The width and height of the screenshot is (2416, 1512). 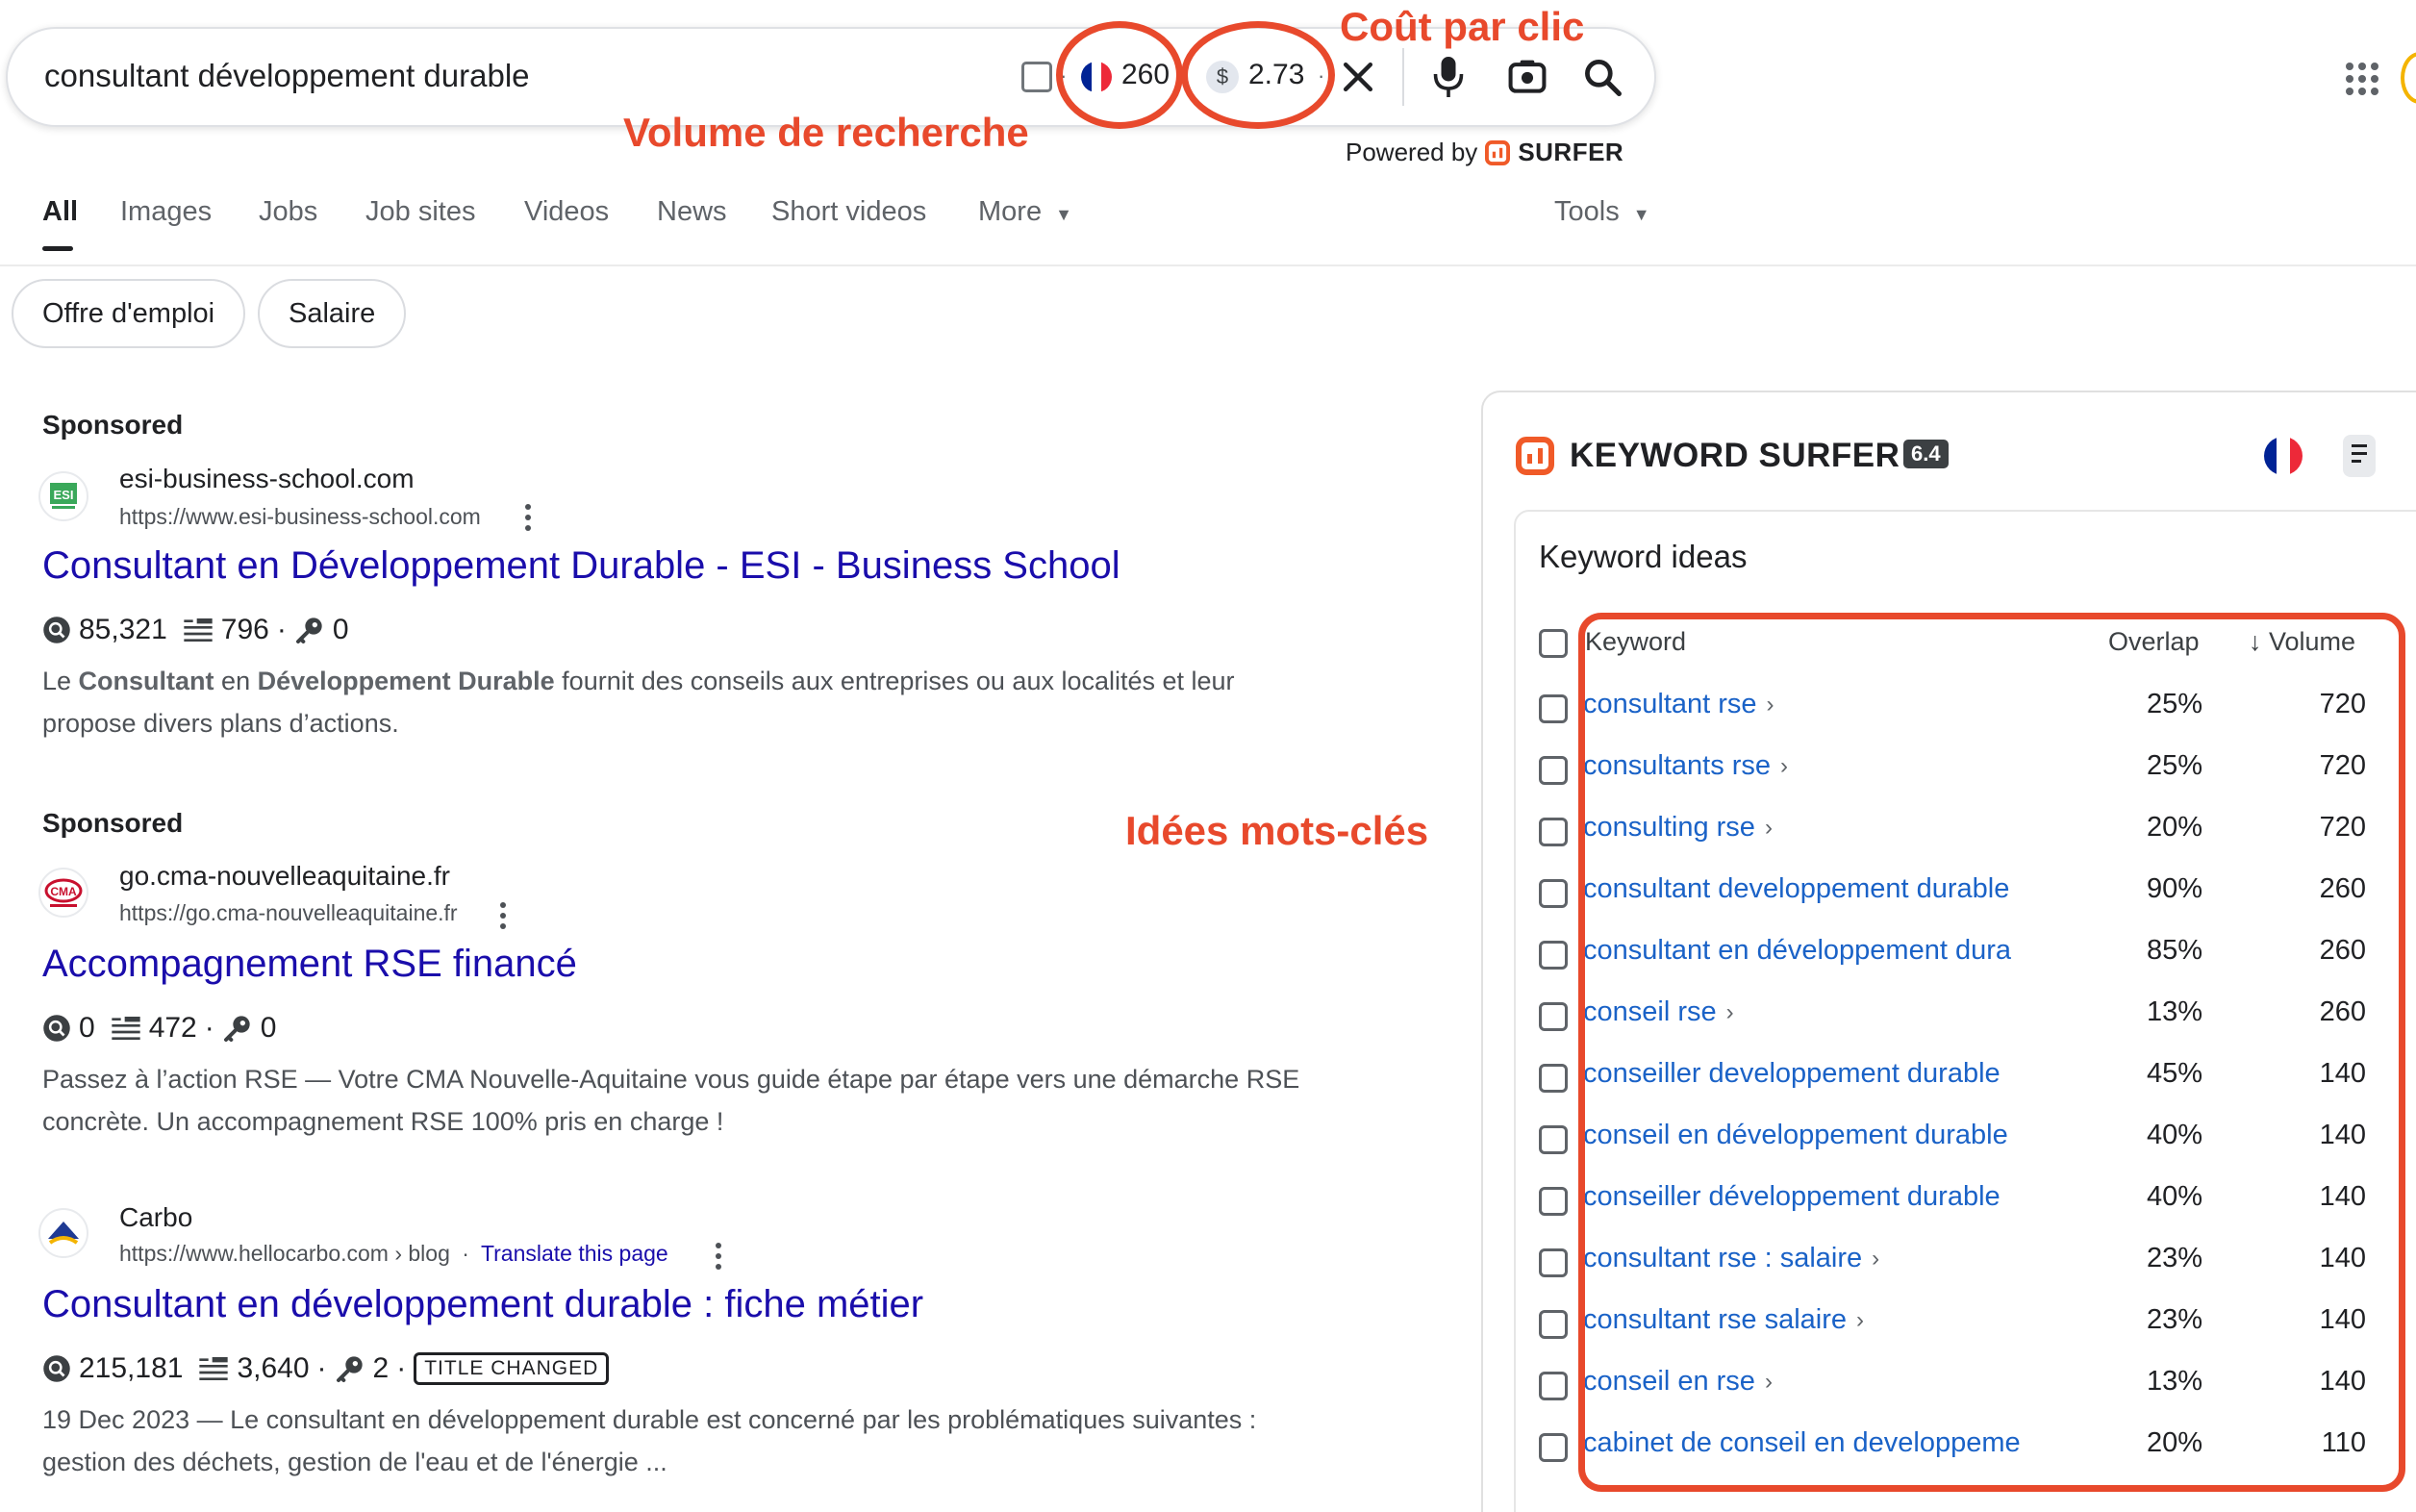 I want to click on tab-news: News, so click(x=692, y=212).